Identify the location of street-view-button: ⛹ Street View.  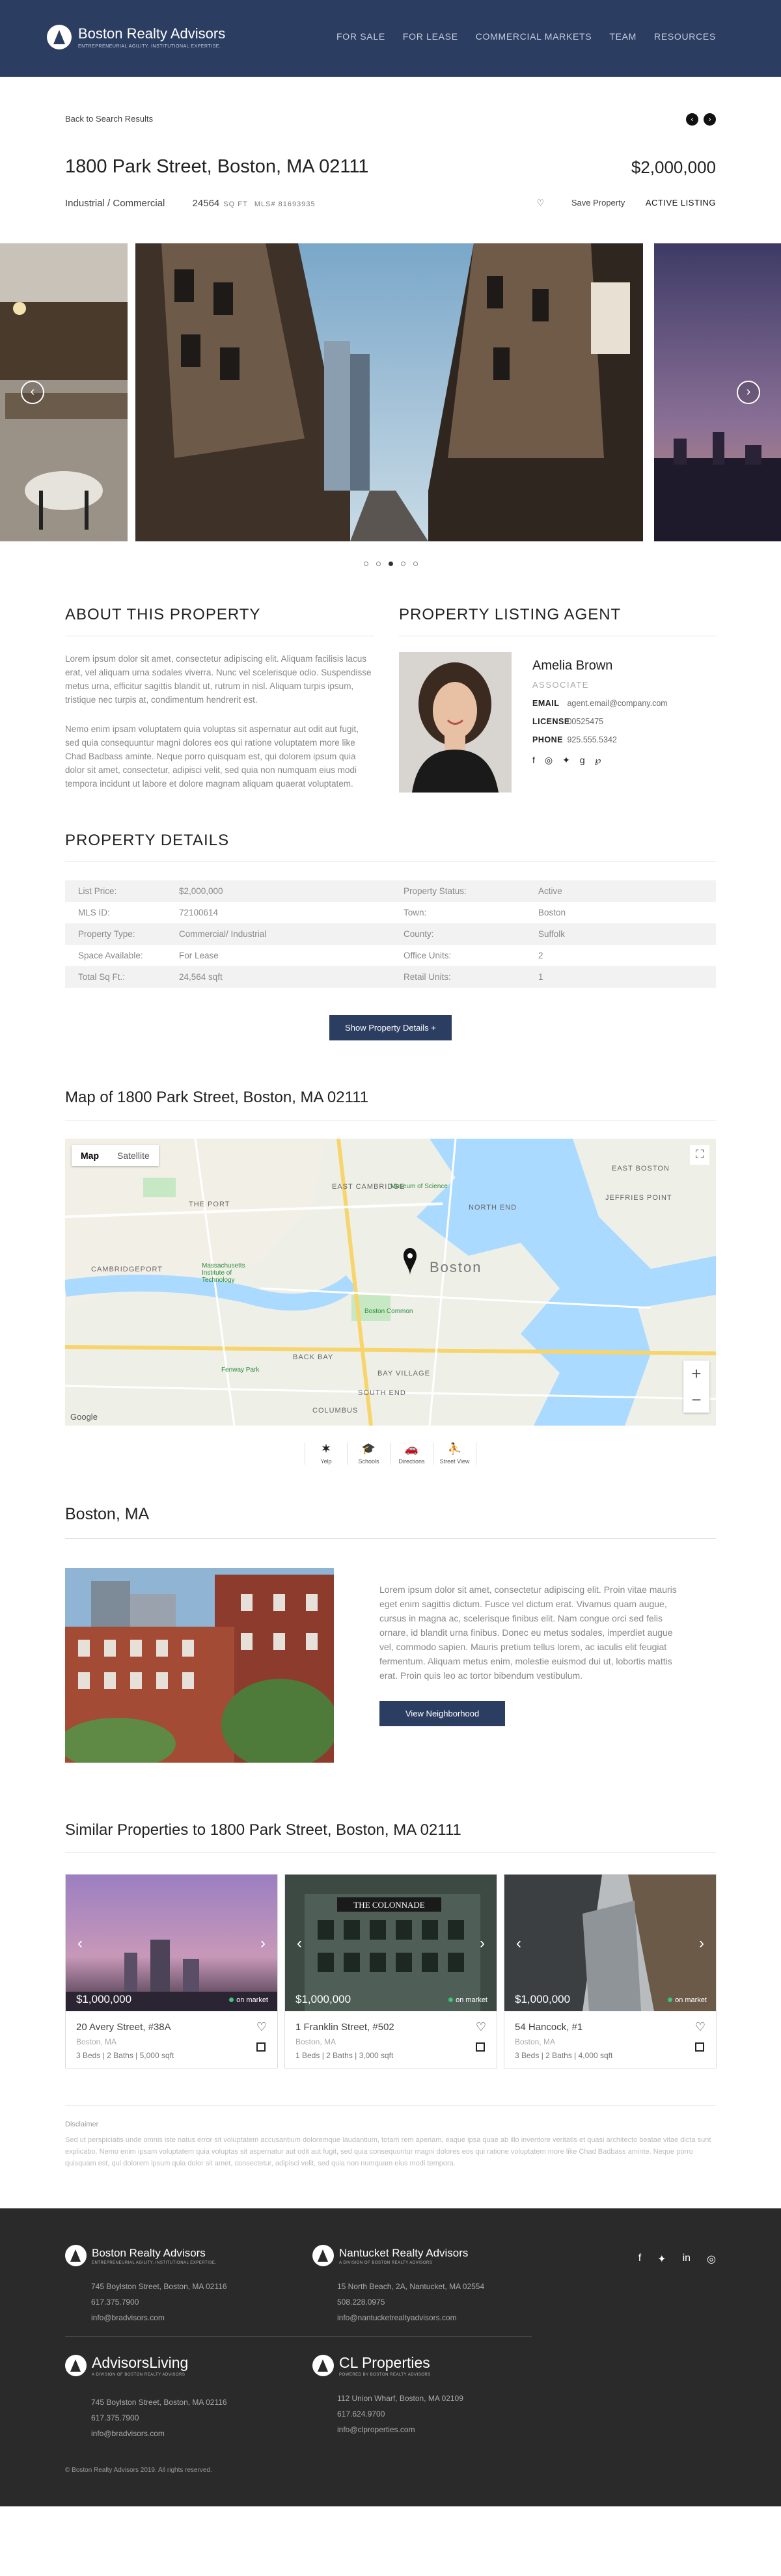
(455, 1454).